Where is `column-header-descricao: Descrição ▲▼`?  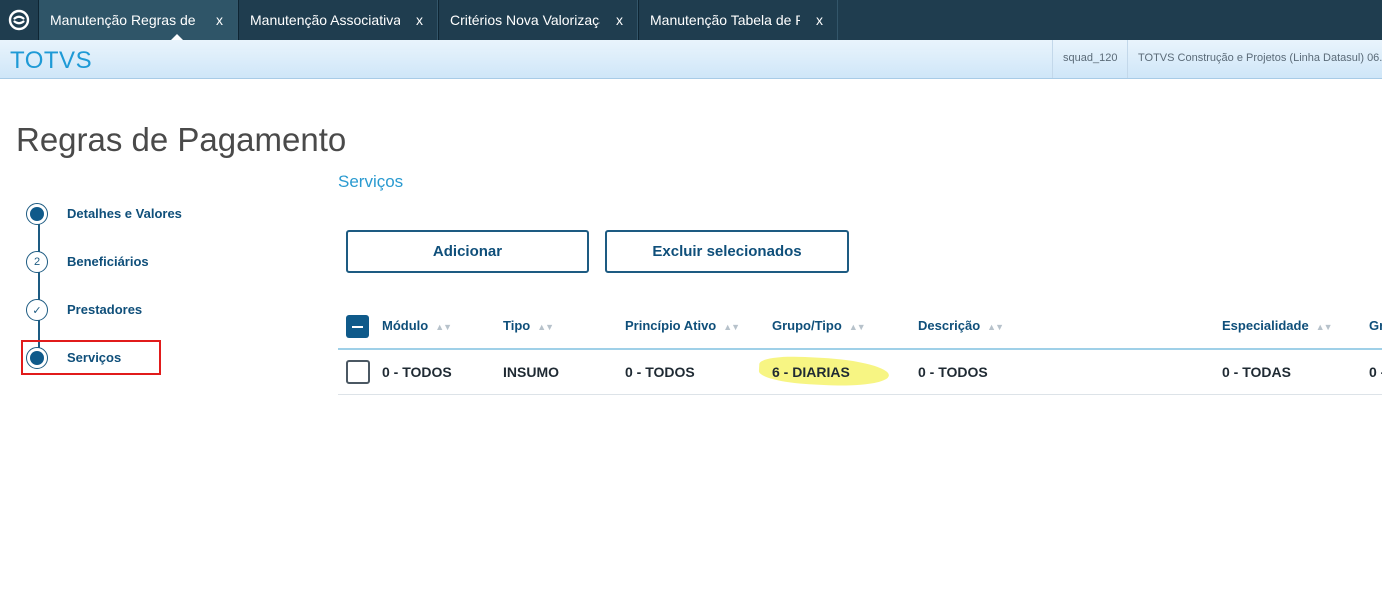 column-header-descricao: Descrição ▲▼ is located at coordinates (961, 326).